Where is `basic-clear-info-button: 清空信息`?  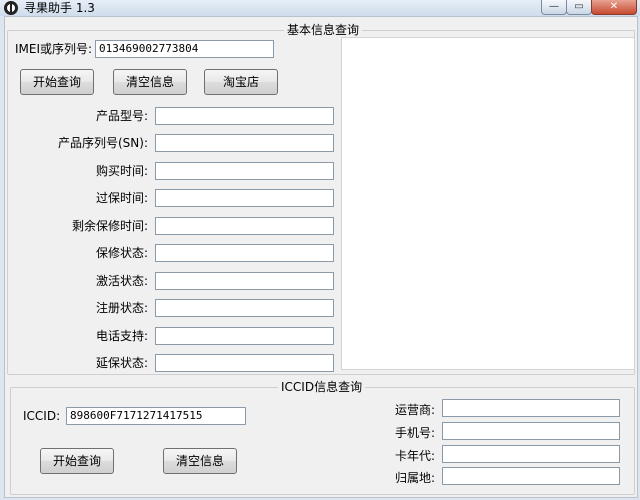 basic-clear-info-button: 清空信息 is located at coordinates (150, 82).